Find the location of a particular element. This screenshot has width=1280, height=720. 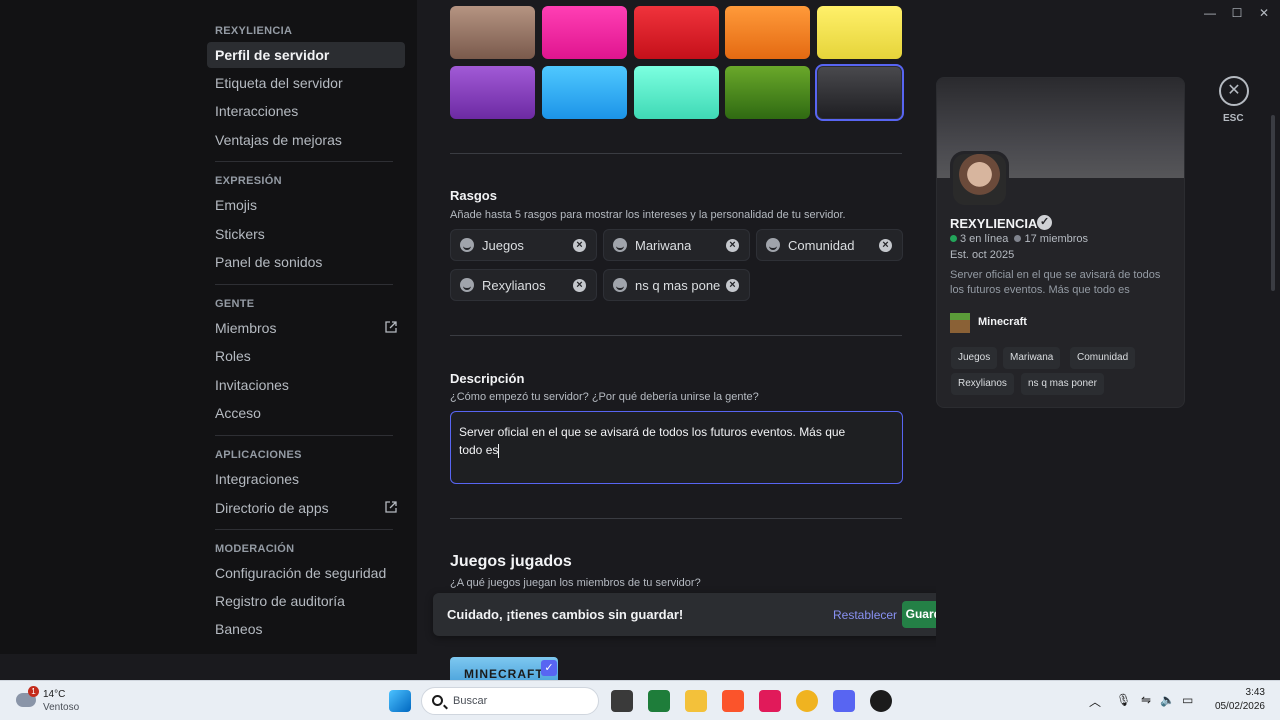

obs-icon is located at coordinates (881, 701).